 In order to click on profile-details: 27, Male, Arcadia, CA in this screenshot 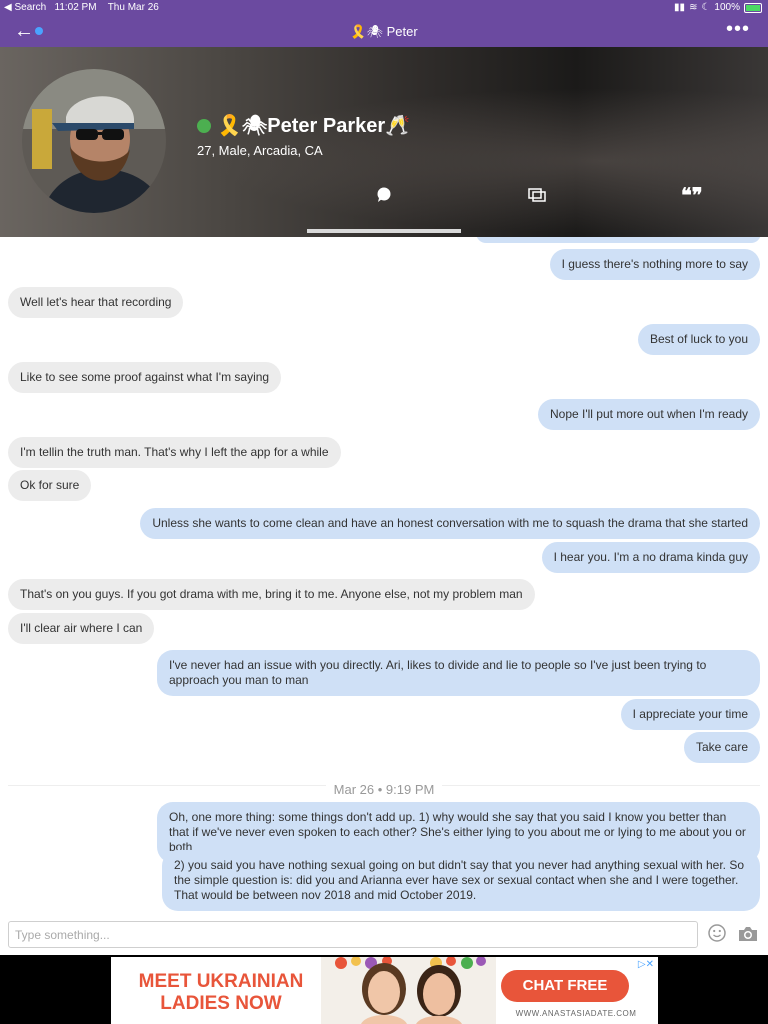, I will do `click(260, 150)`.